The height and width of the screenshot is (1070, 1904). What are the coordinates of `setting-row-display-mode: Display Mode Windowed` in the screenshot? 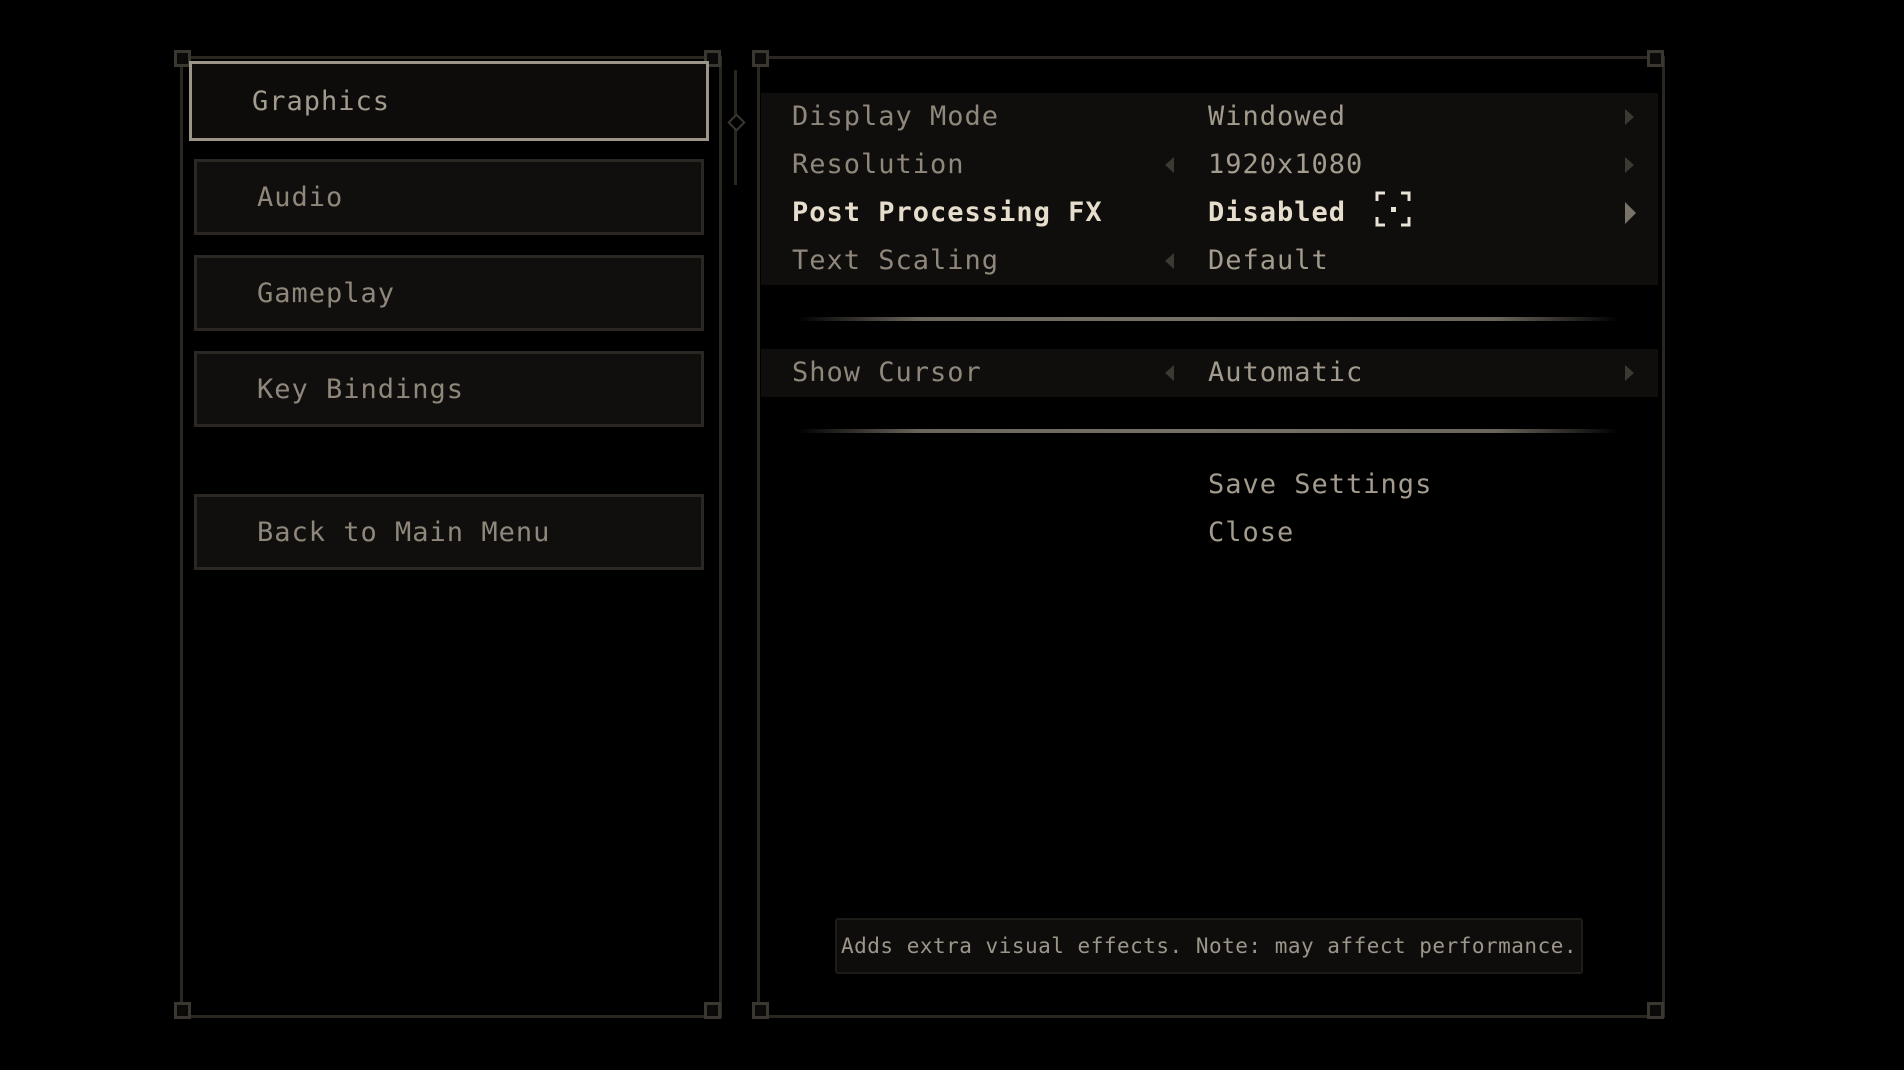 It's located at (1209, 117).